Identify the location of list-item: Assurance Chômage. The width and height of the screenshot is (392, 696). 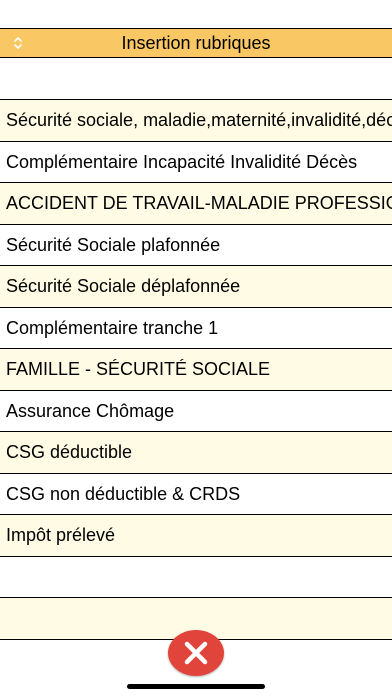
(196, 411).